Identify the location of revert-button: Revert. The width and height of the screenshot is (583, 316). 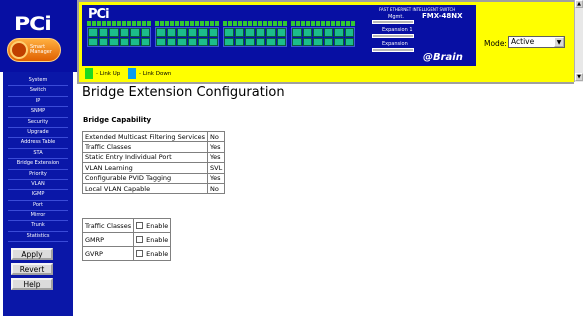
(32, 269).